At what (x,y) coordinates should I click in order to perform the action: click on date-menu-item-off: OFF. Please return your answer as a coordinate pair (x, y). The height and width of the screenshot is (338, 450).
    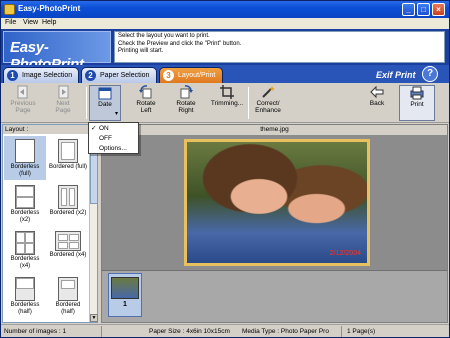
    Looking at the image, I should click on (113, 138).